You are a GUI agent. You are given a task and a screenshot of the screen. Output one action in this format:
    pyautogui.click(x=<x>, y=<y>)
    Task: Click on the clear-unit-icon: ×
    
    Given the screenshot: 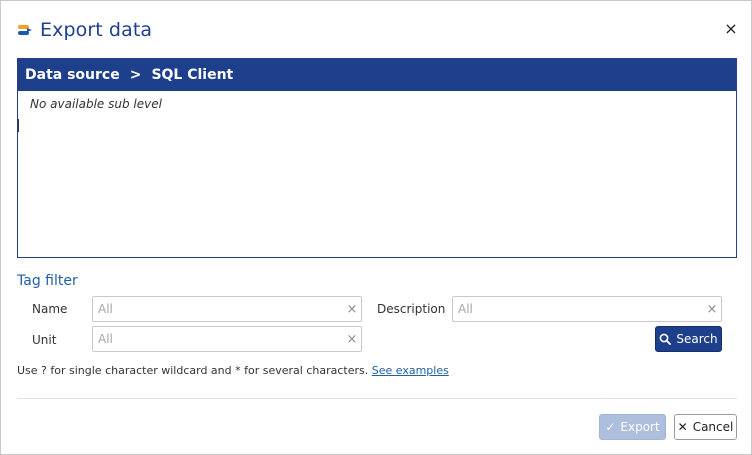 What is the action you would take?
    pyautogui.click(x=352, y=339)
    